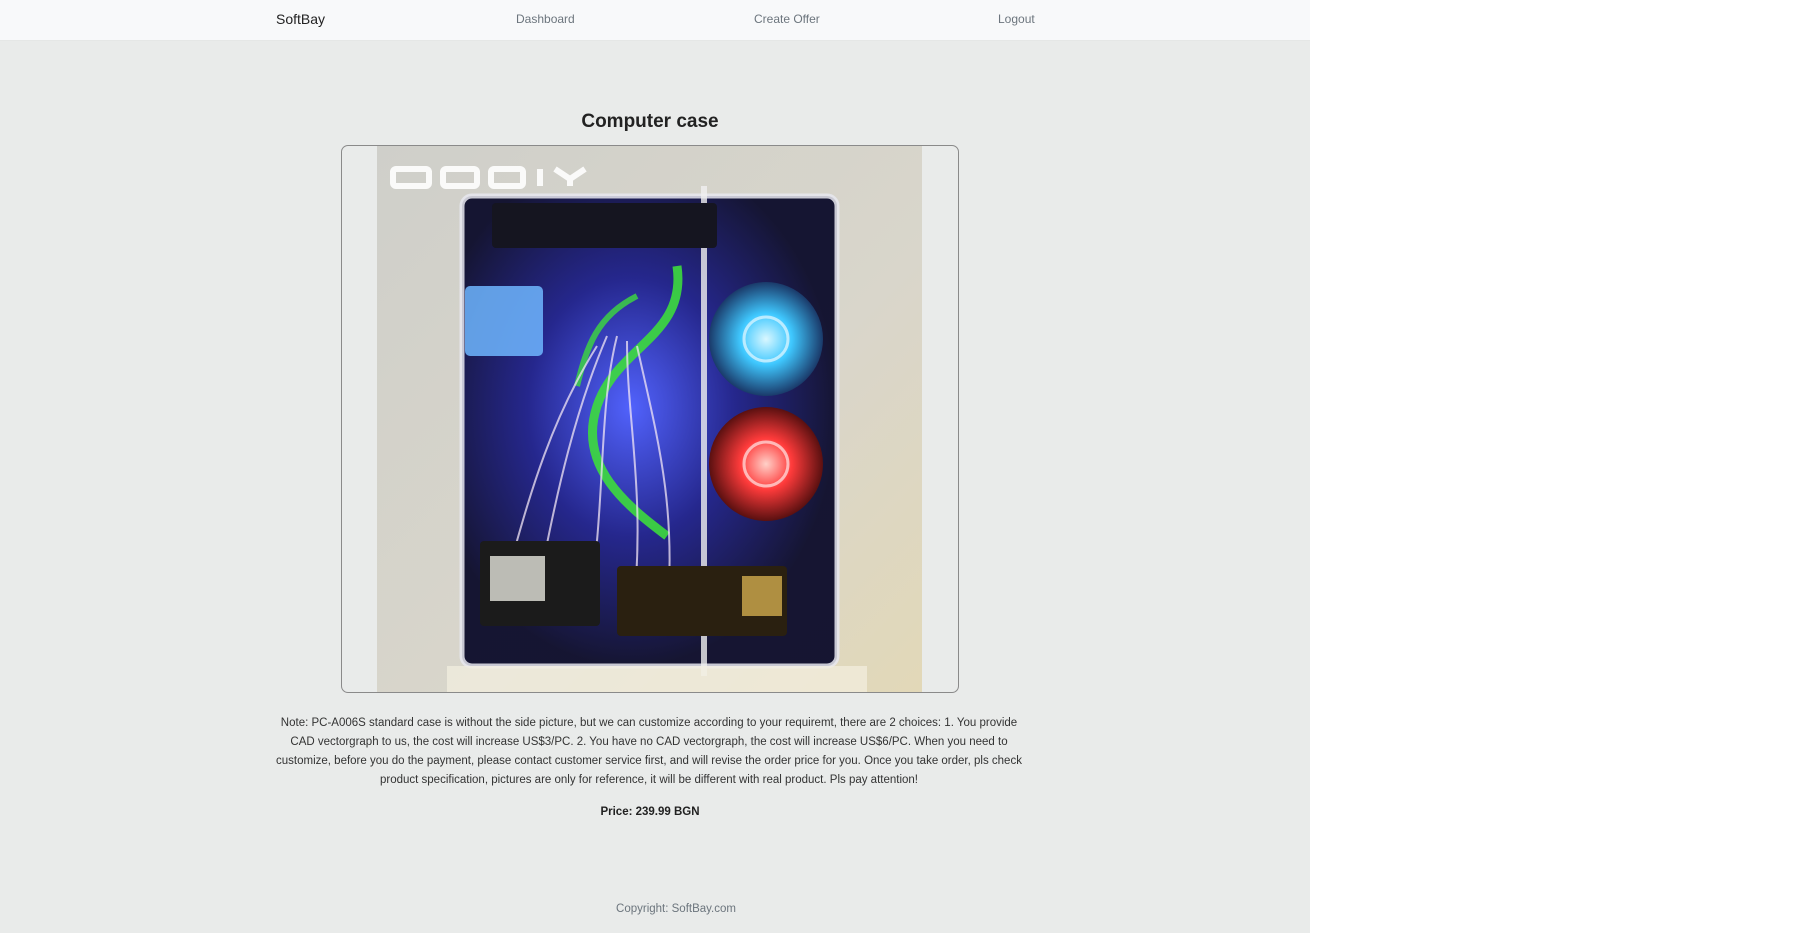 The width and height of the screenshot is (1802, 933). I want to click on top-navbar: SoftBay Dashboard Create Offer Logout, so click(655, 20).